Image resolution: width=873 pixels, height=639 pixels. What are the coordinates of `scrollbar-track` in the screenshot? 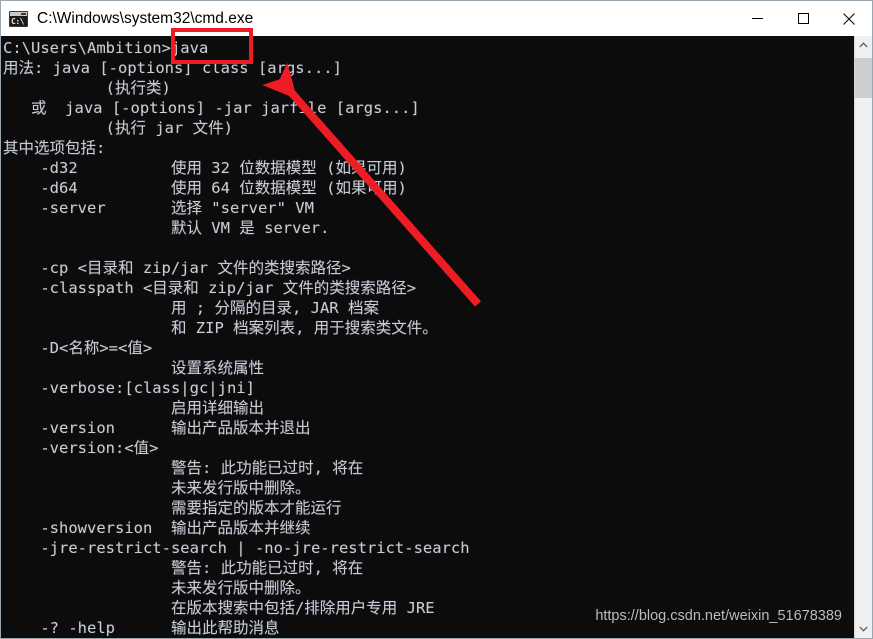 It's located at (863, 337).